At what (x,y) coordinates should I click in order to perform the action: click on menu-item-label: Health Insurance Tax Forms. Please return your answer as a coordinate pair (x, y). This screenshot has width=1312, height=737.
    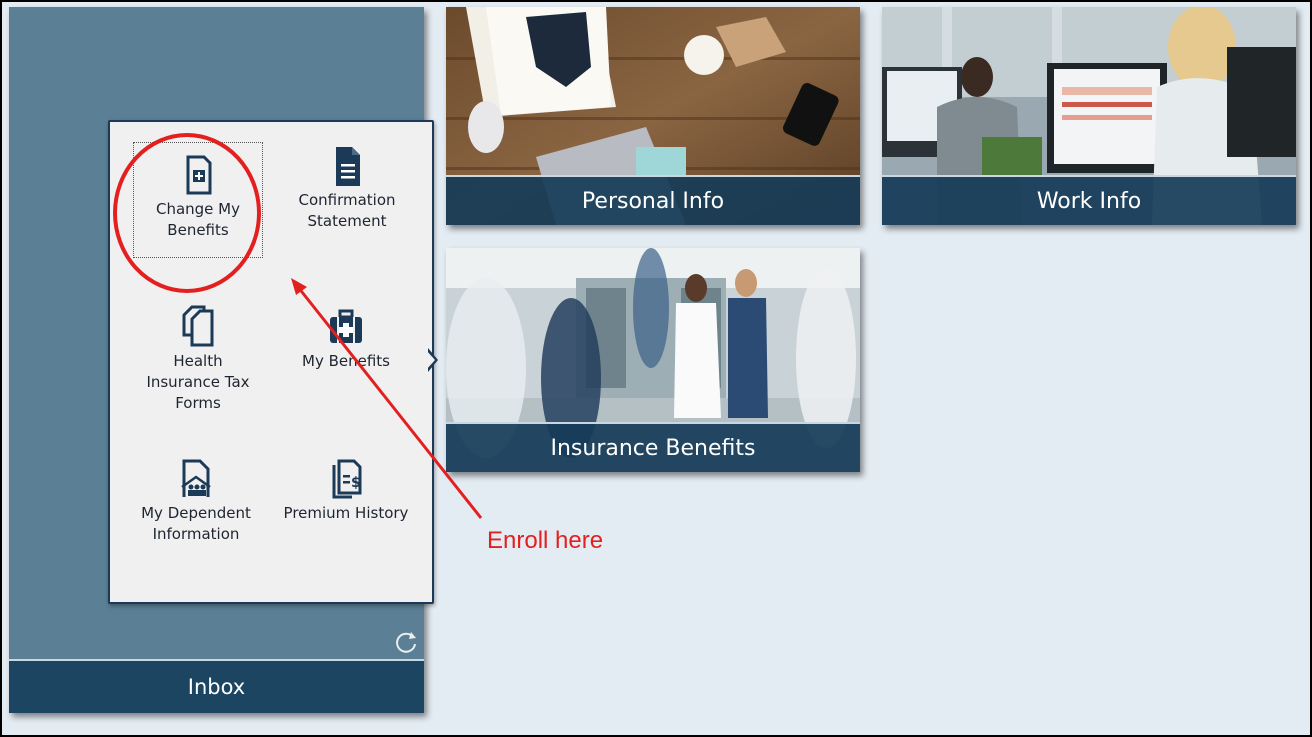
    Looking at the image, I should click on (198, 382).